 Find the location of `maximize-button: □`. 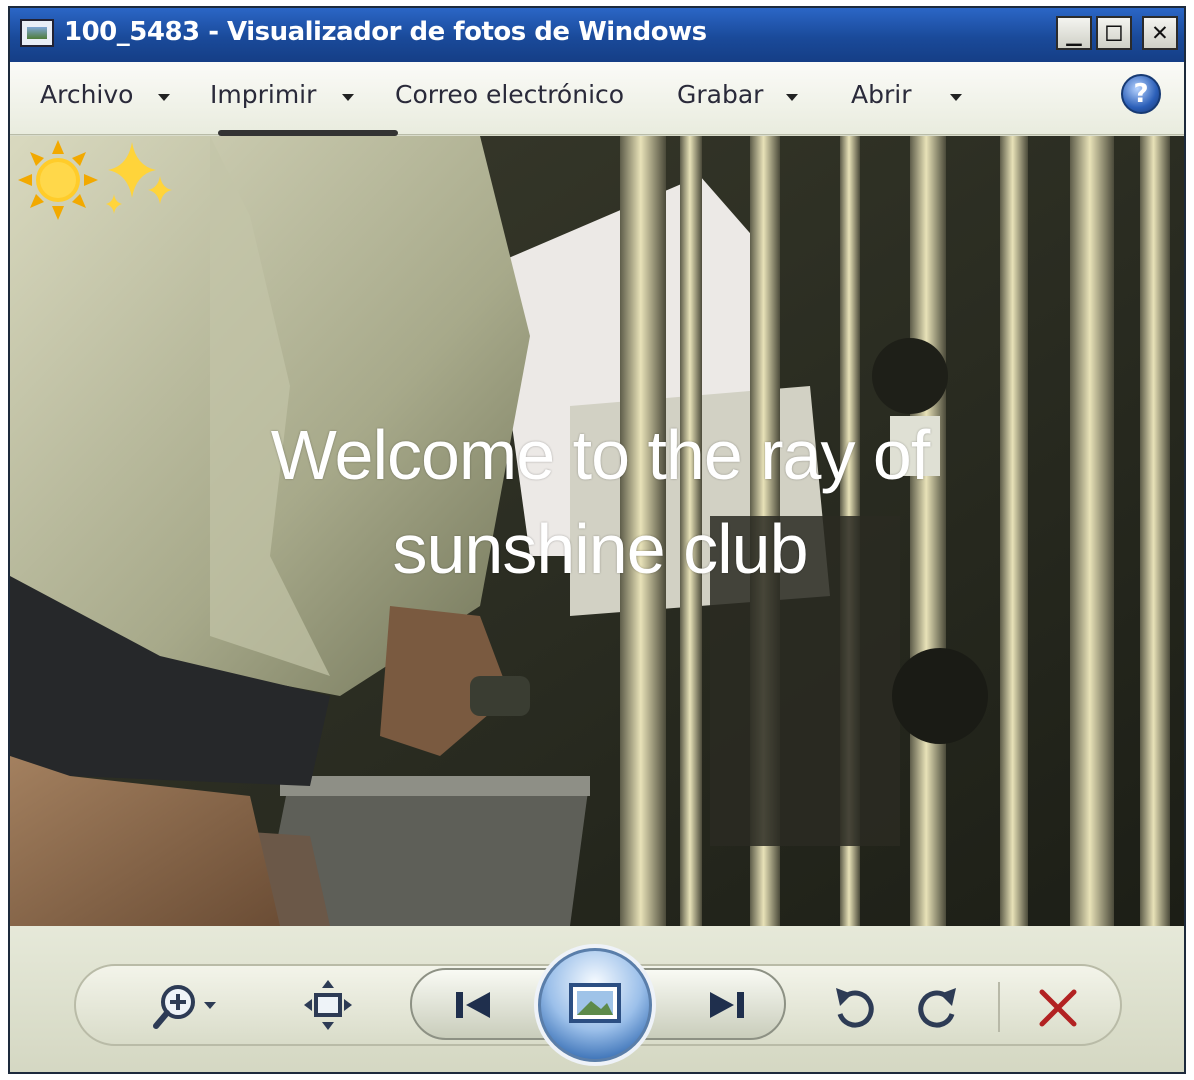

maximize-button: □ is located at coordinates (1114, 33).